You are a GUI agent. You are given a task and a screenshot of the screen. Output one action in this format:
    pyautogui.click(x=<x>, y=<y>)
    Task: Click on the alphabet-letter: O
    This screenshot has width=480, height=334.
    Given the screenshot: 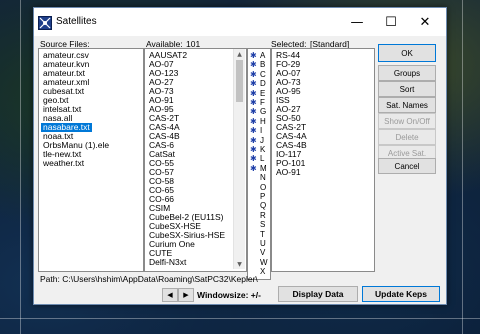 What is the action you would take?
    pyautogui.click(x=263, y=187)
    